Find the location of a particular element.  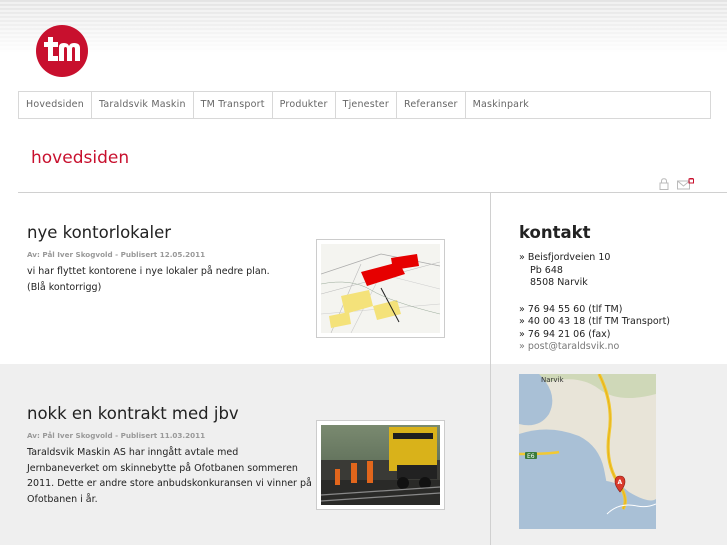

map-marker-label: A is located at coordinates (620, 482).